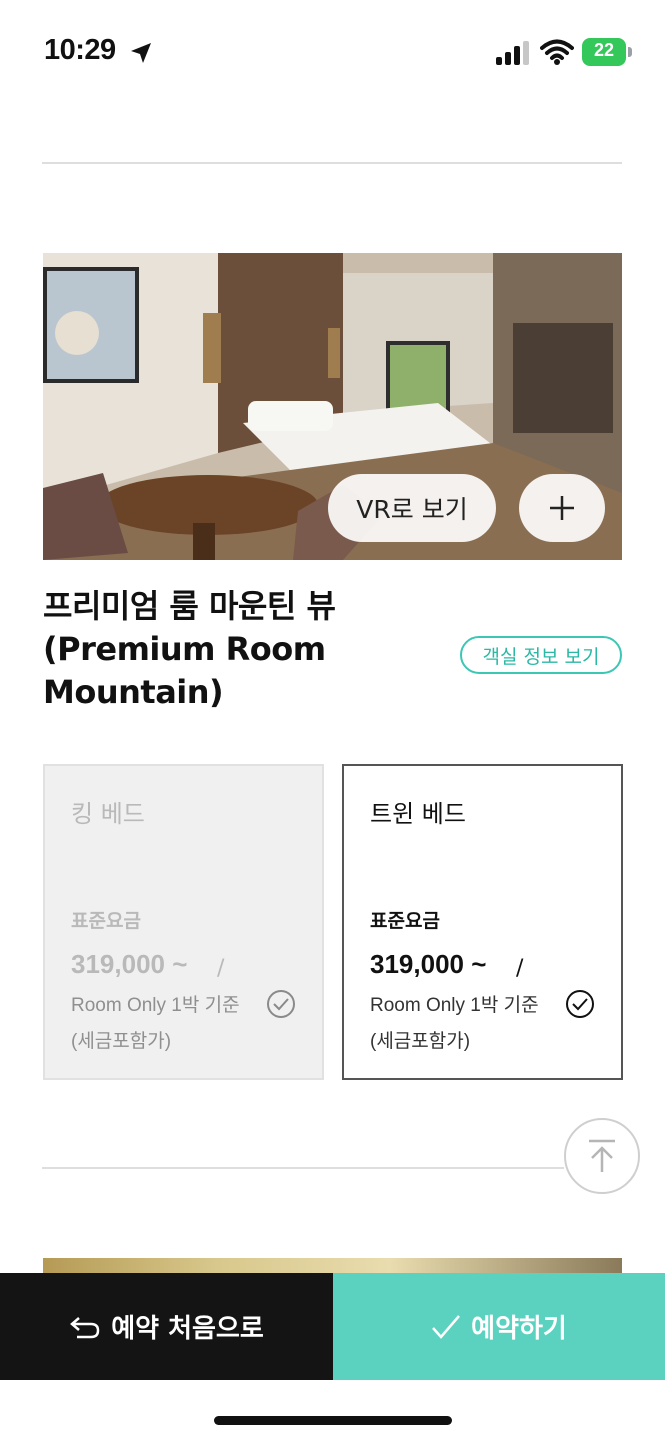  I want to click on plus-icon, so click(562, 508).